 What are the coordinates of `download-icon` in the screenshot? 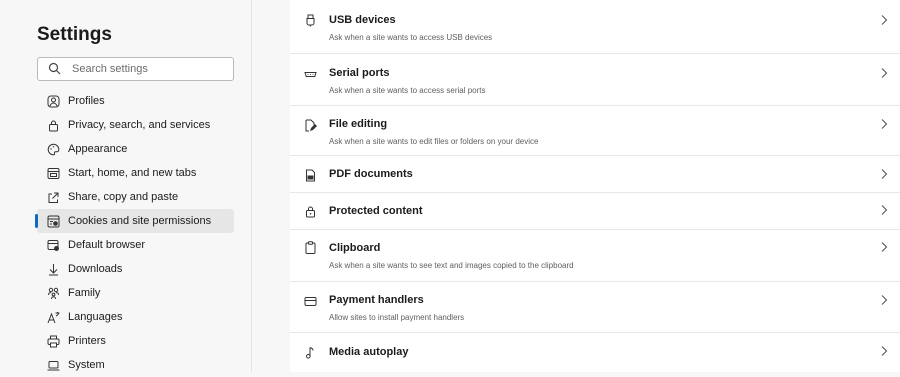 It's located at (53, 269).